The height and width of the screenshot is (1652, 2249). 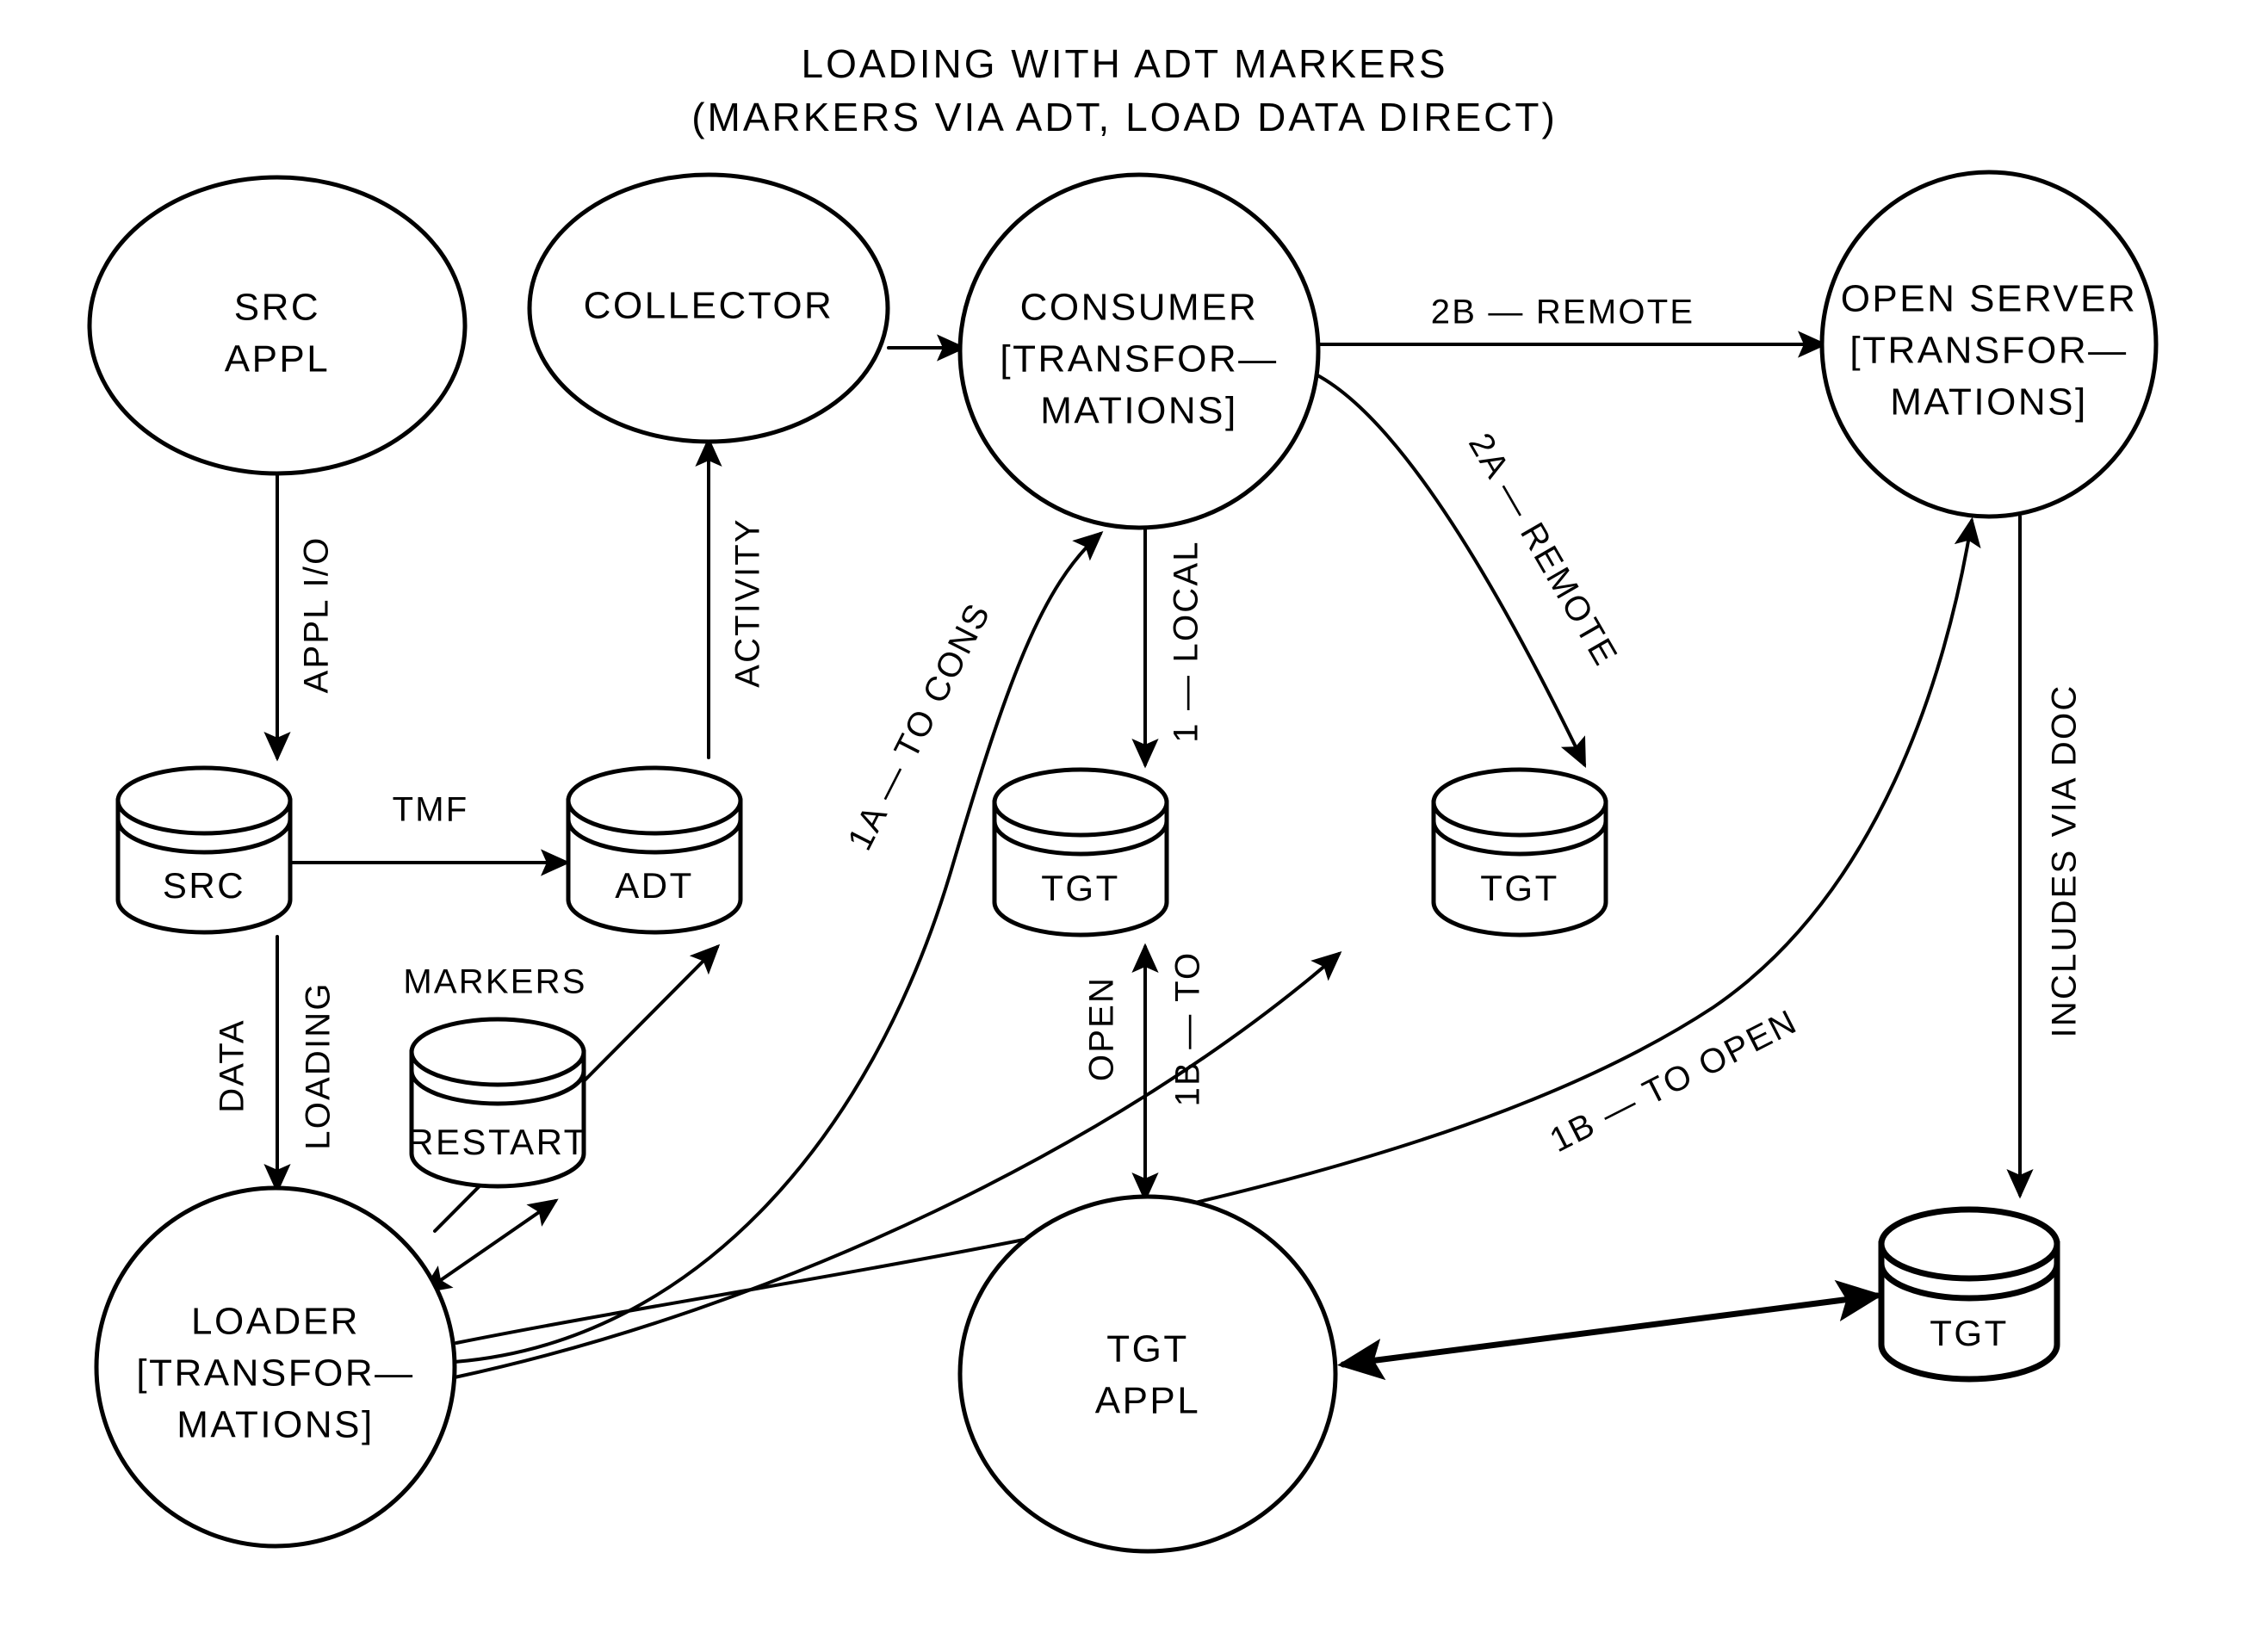 I want to click on edge-label-2b-remote: 2B — REMOTE, so click(x=1563, y=312).